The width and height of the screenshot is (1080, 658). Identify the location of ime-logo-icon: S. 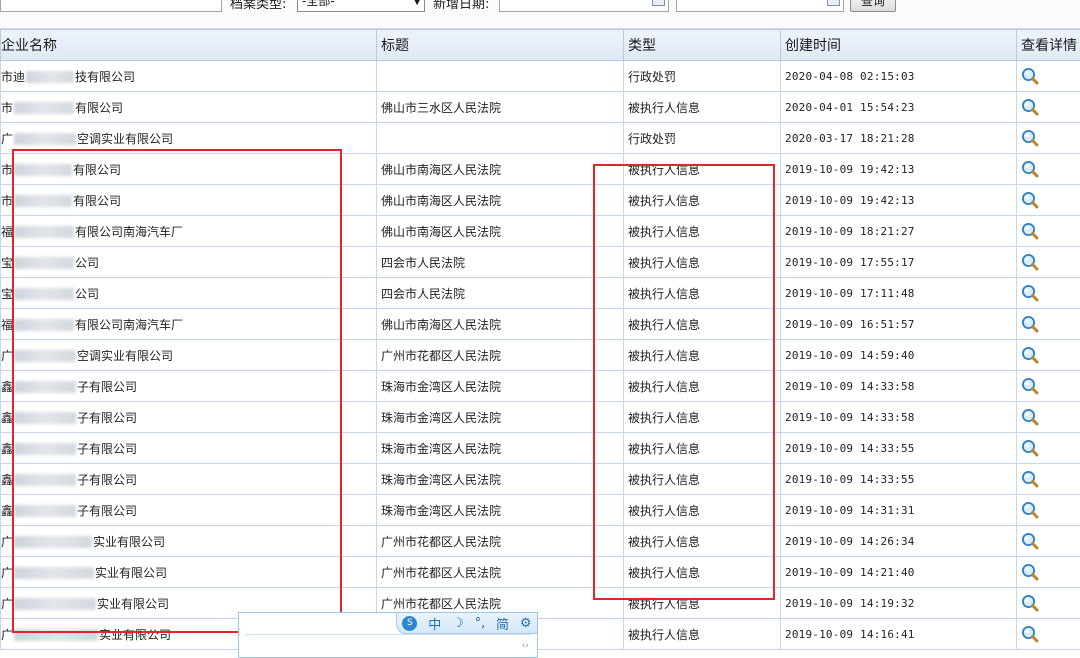
(410, 623).